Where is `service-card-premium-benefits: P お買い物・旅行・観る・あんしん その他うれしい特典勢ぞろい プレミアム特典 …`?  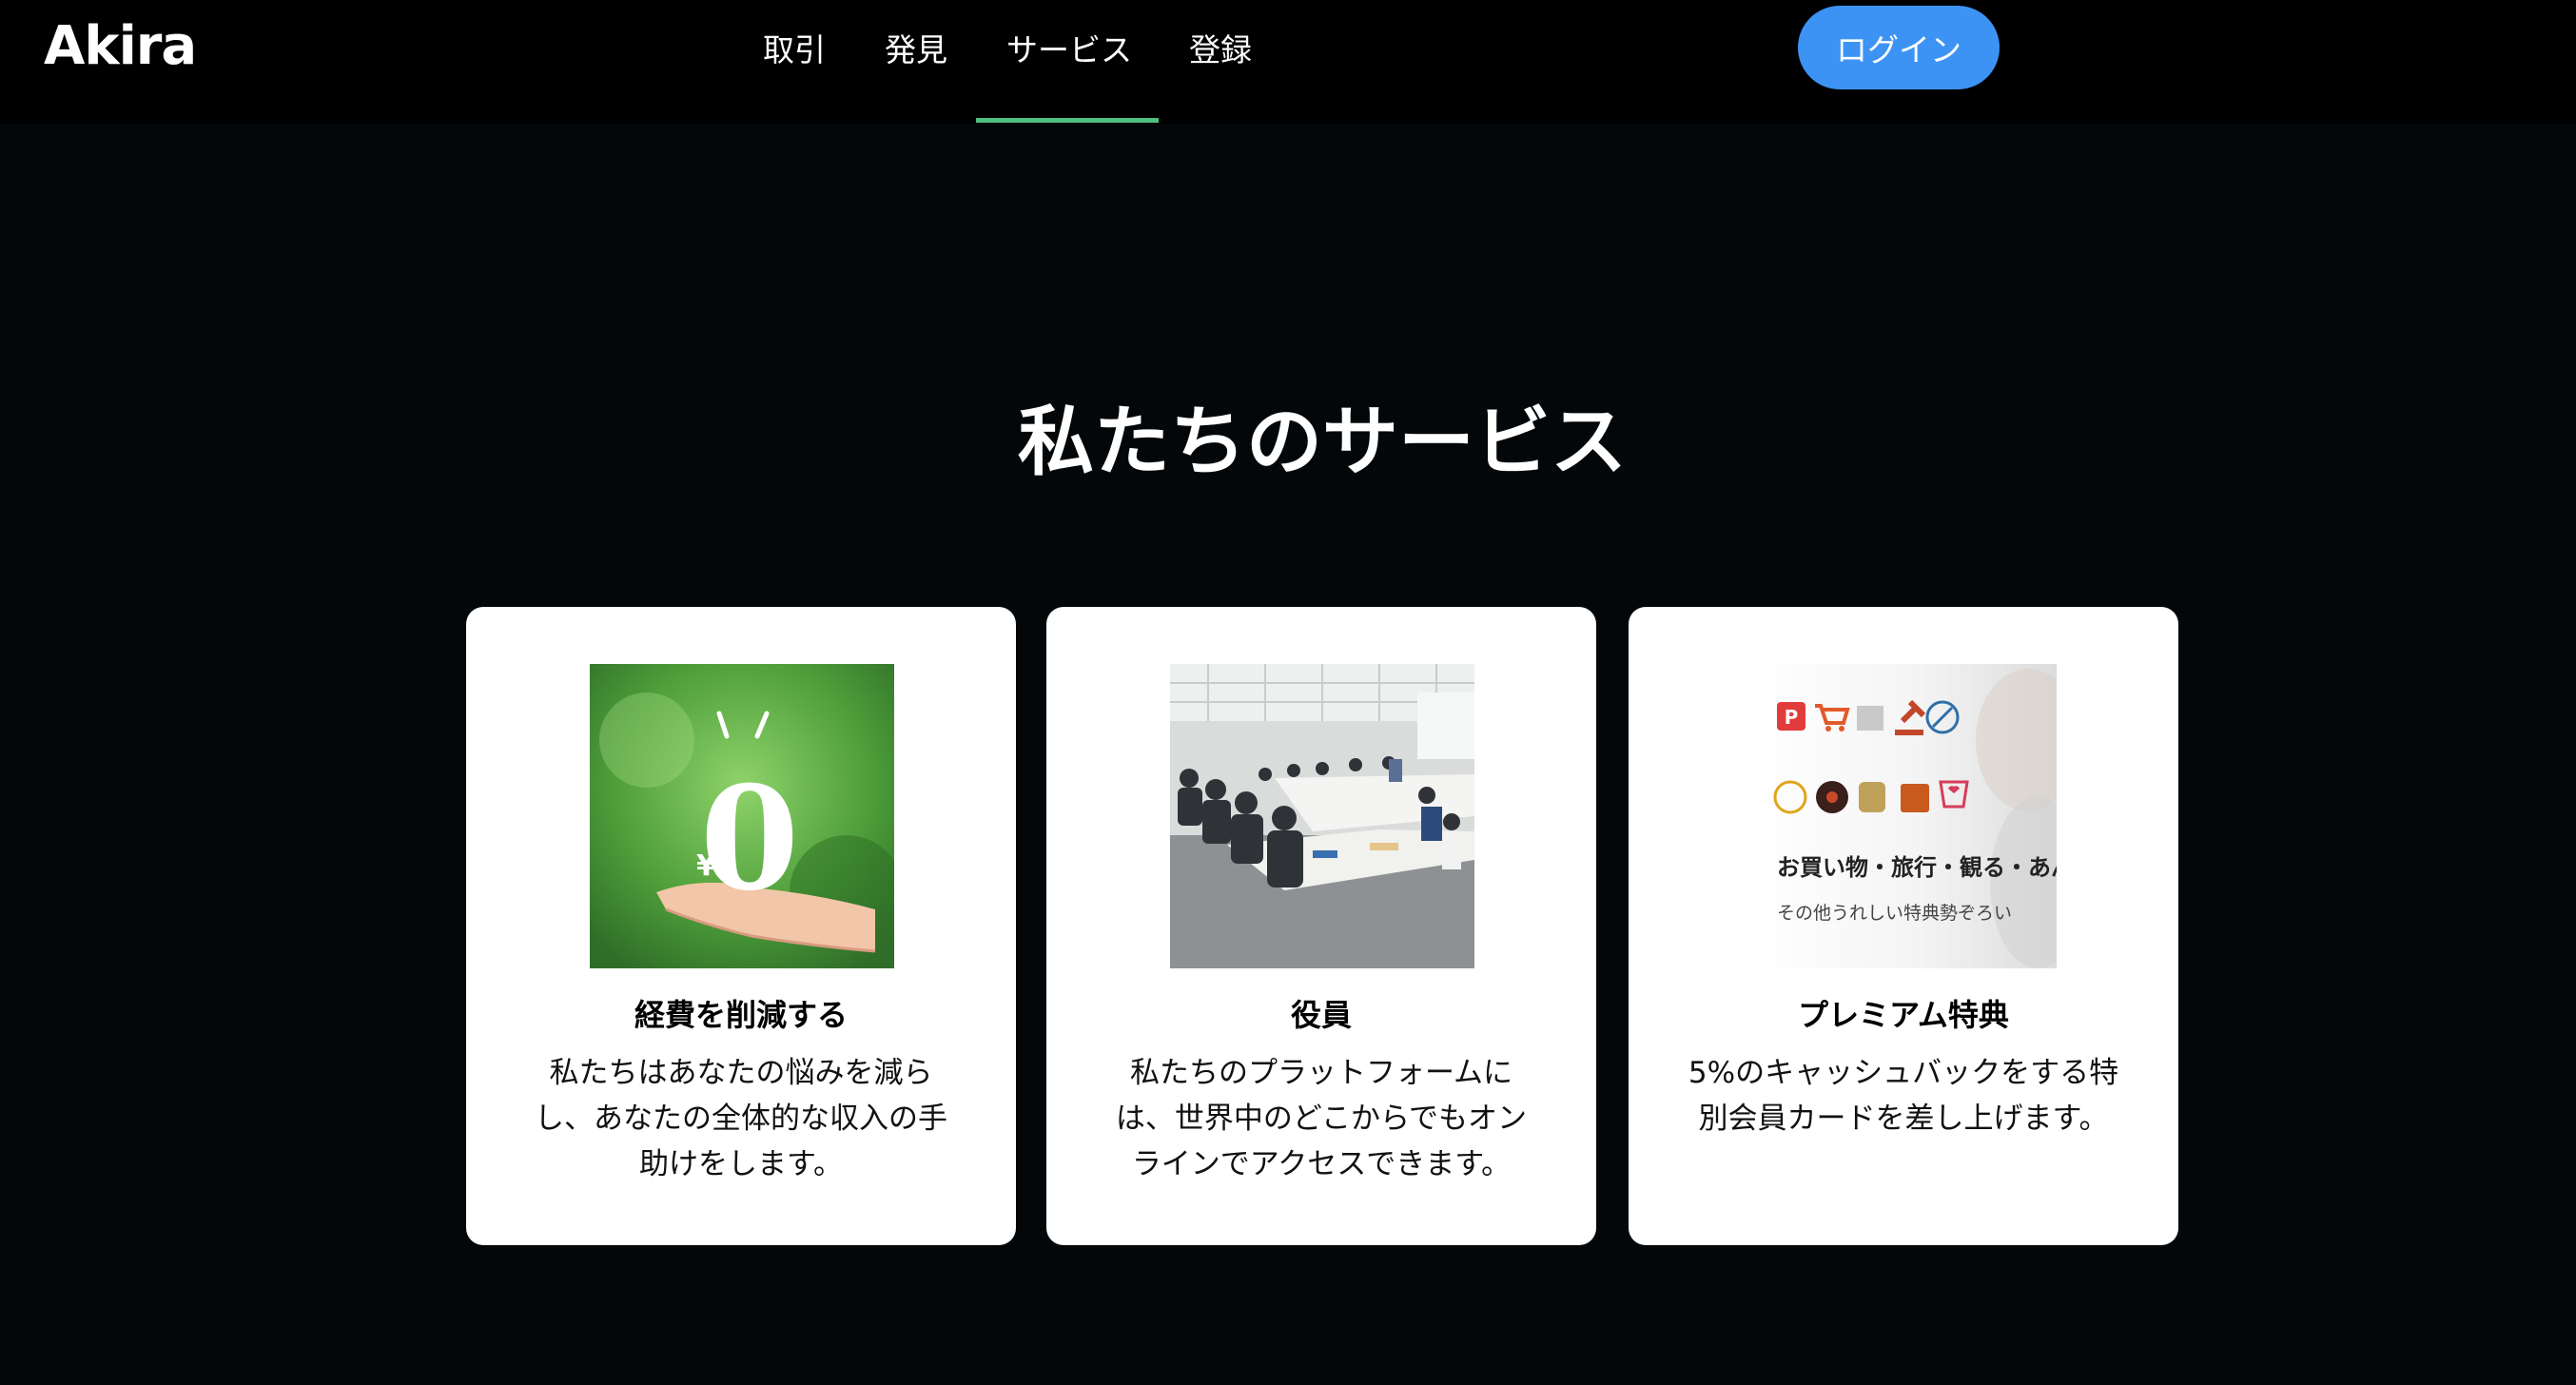
service-card-premium-benefits: P お買い物・旅行・観る・あんしん その他うれしい特典勢ぞろい プレミアム特典 … is located at coordinates (1904, 926).